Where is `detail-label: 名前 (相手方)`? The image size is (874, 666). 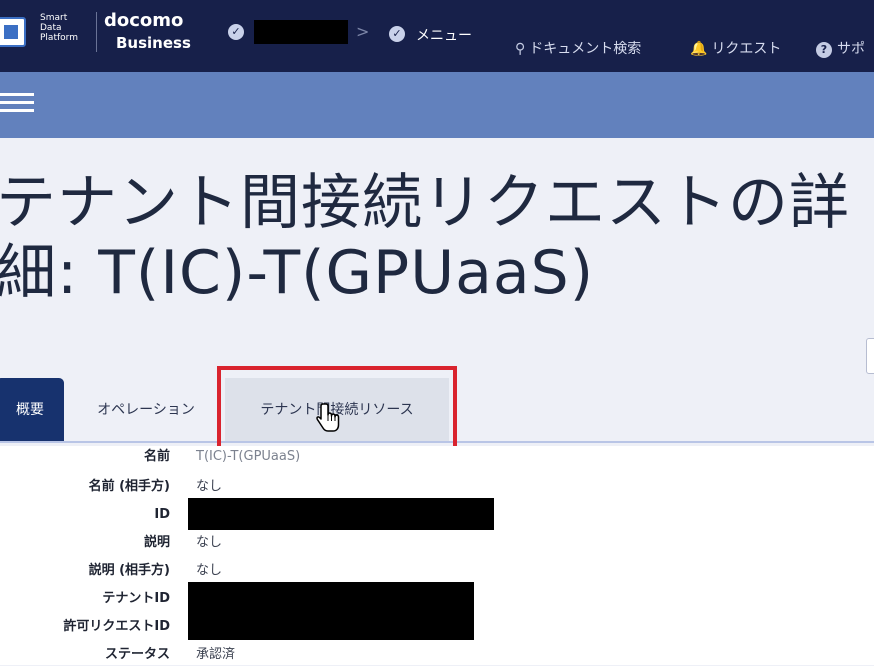 detail-label: 名前 (相手方) is located at coordinates (129, 486).